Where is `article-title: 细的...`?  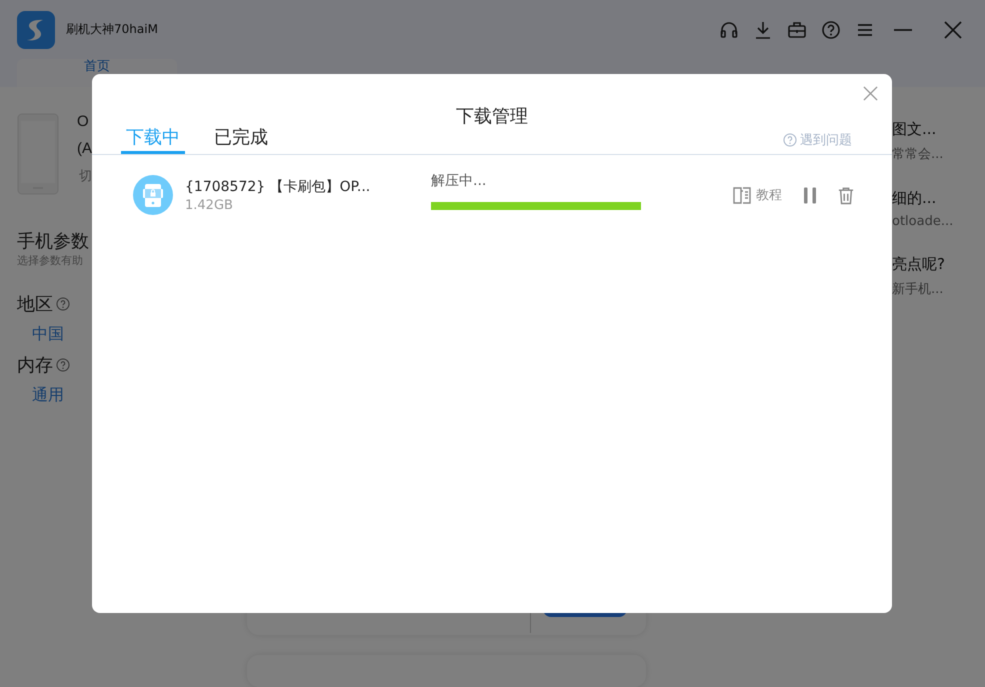 article-title: 细的... is located at coordinates (938, 198).